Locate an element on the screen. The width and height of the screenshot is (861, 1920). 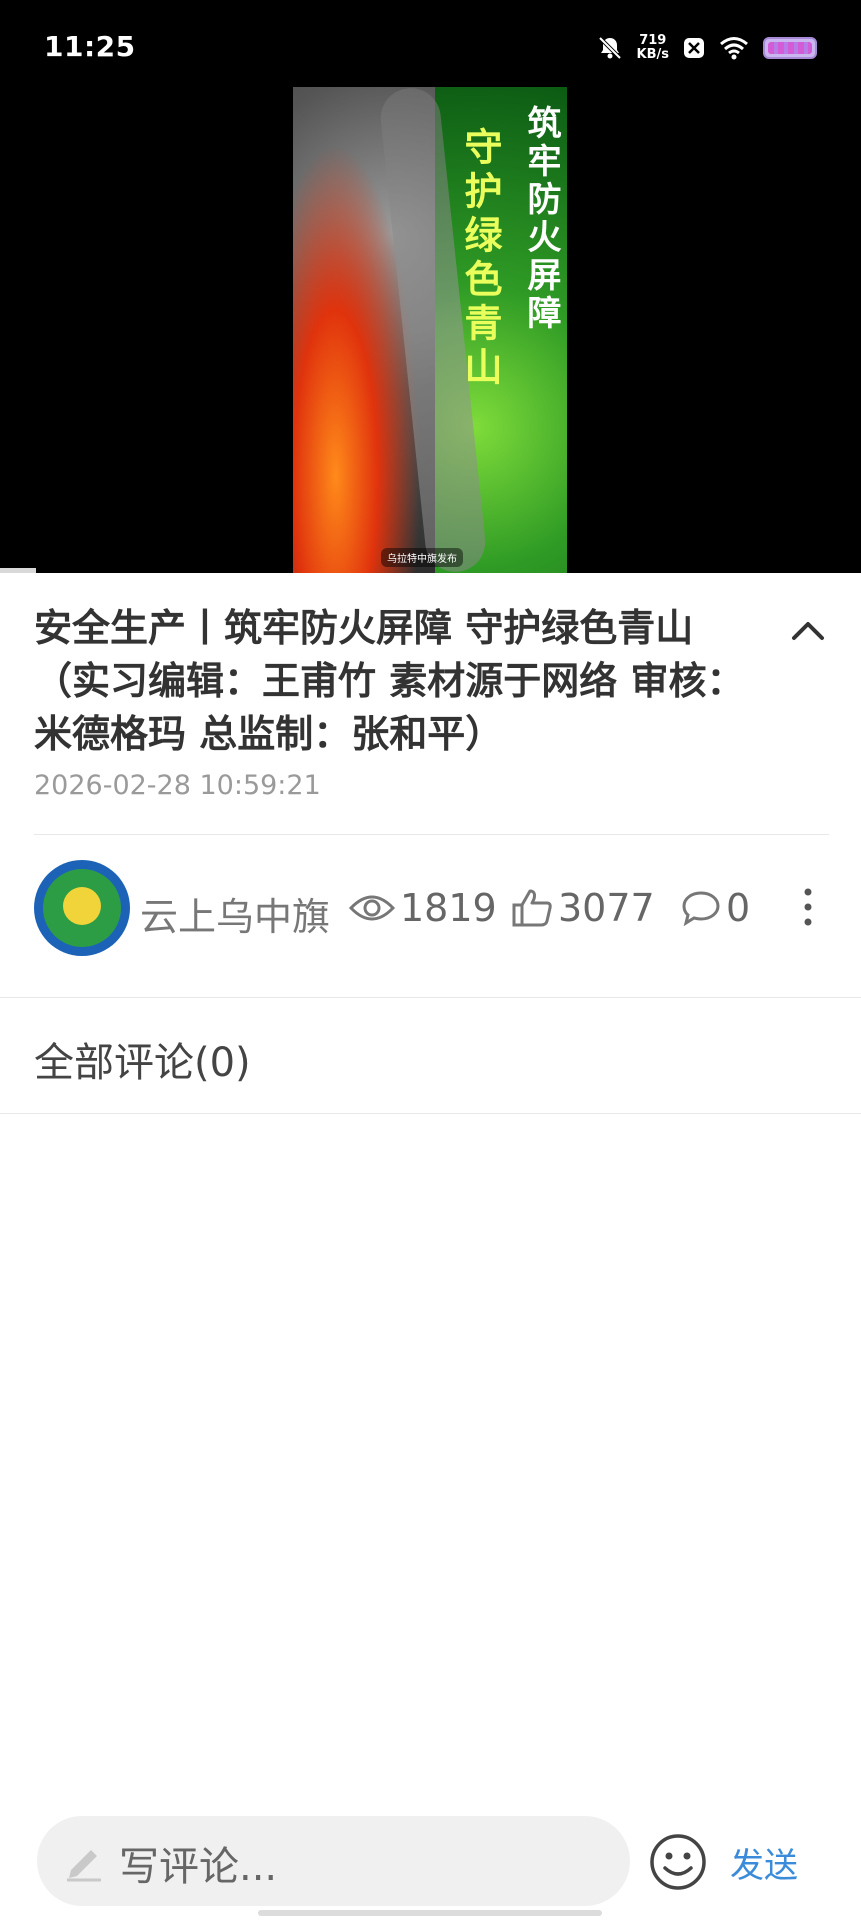
net-speed: 719 KB/s is located at coordinates (653, 48).